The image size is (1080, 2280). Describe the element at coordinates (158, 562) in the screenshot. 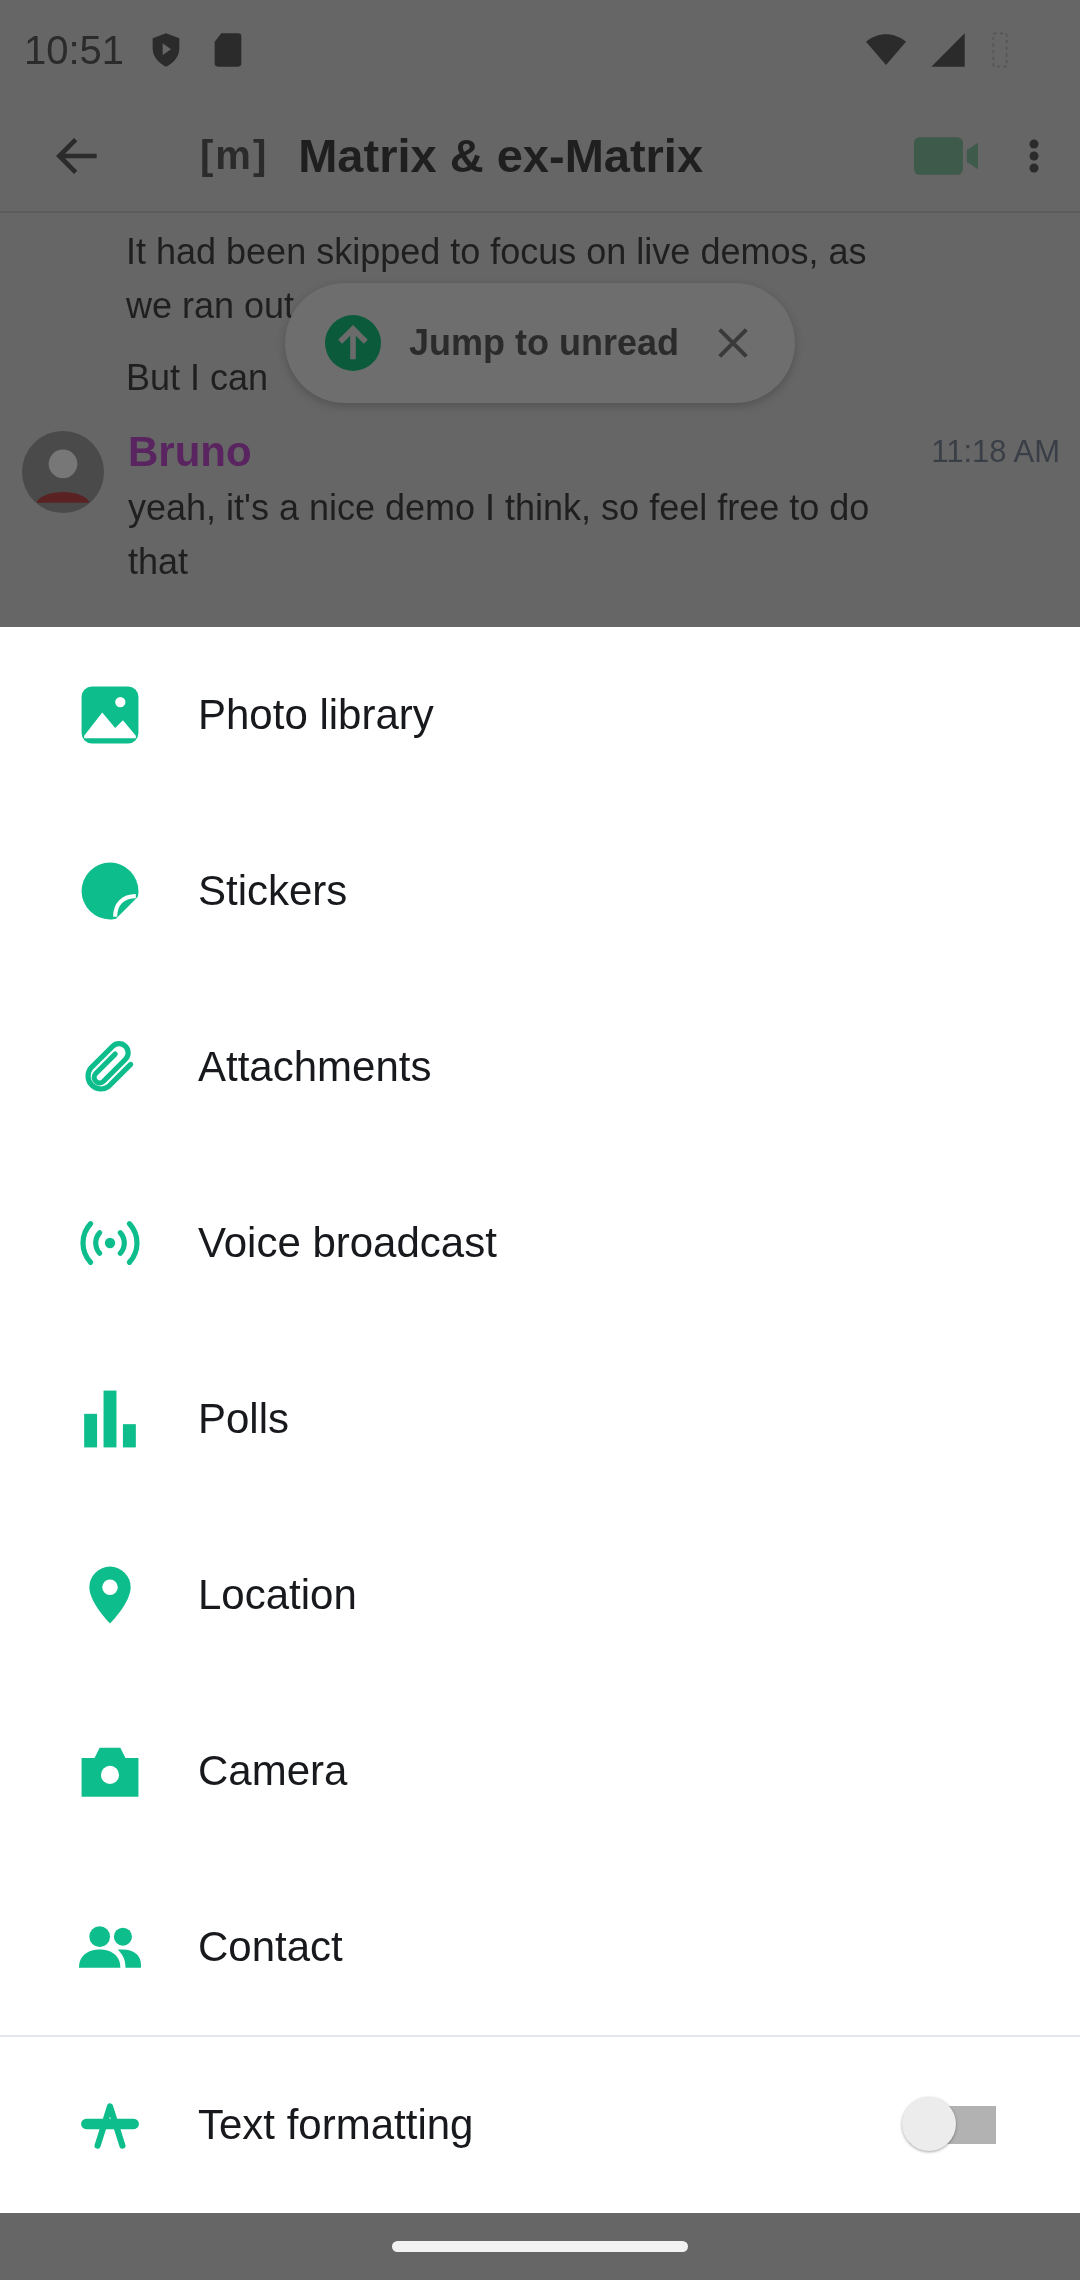

I see `message-text: that` at that location.